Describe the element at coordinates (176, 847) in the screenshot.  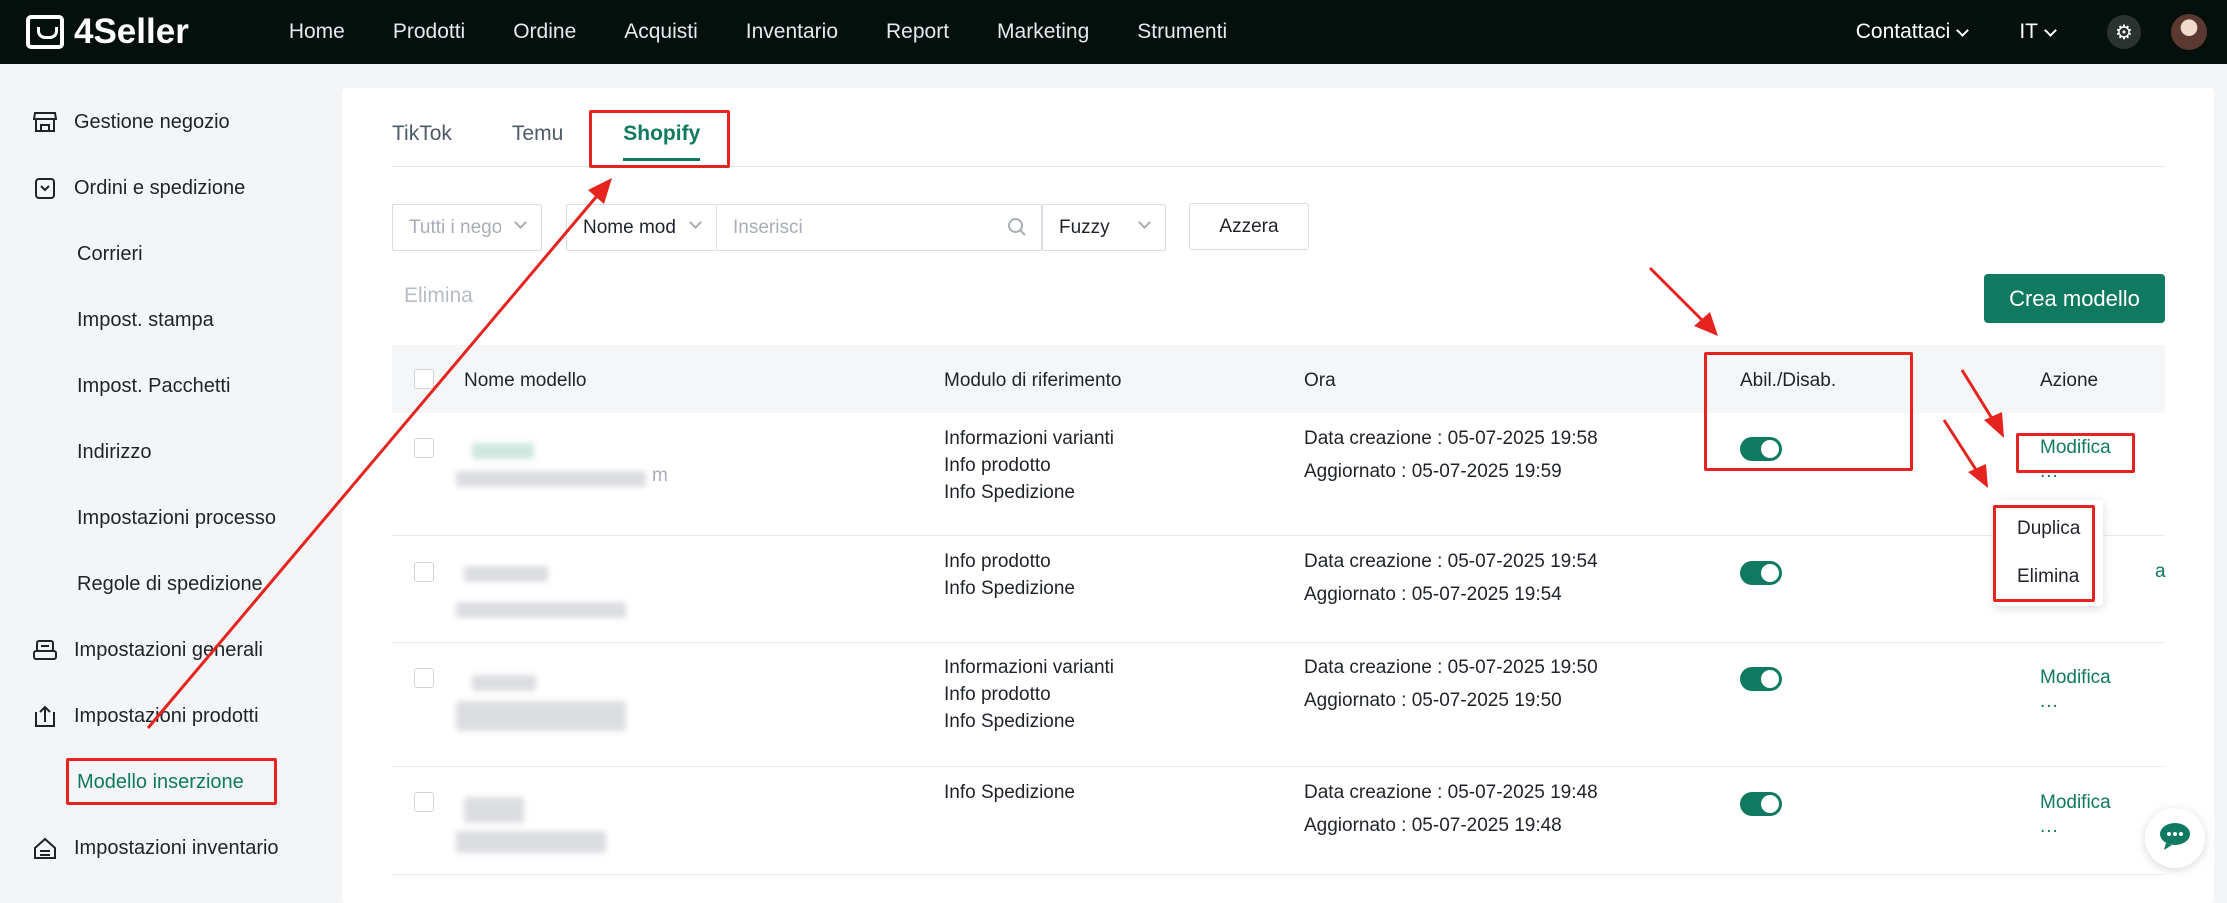
I see `sidebar-item-label: Impostazioni inventario` at that location.